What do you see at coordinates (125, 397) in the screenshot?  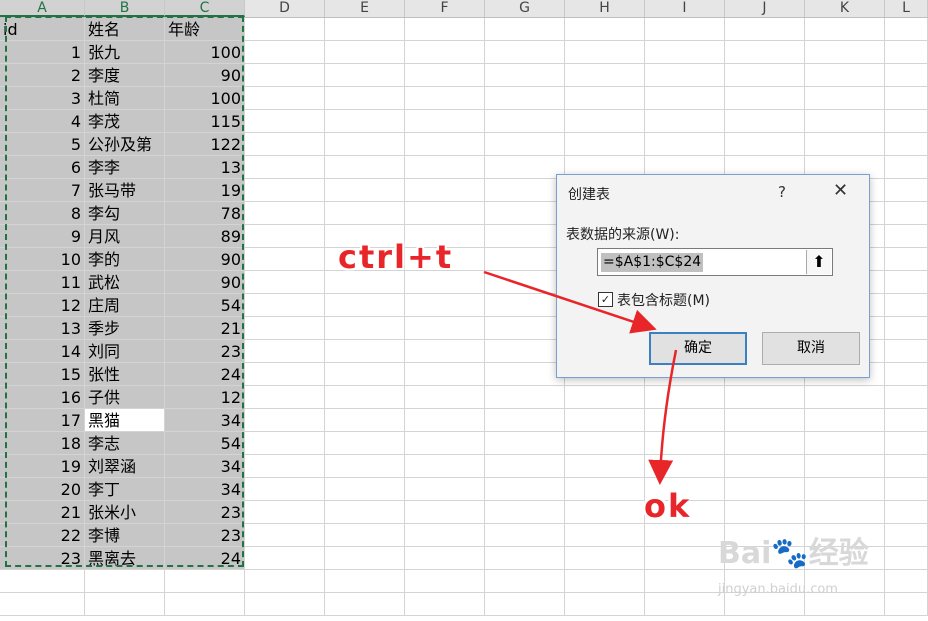 I see `name-cell: 子供` at bounding box center [125, 397].